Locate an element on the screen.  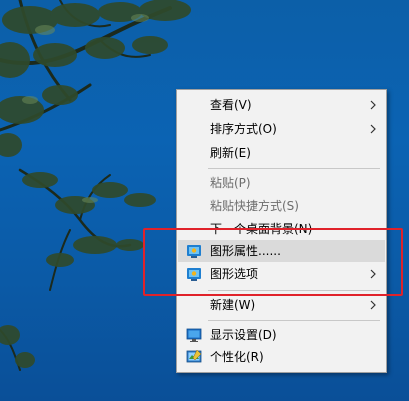
menu-item-sort-by: 排序方式(O) is located at coordinates (281, 129).